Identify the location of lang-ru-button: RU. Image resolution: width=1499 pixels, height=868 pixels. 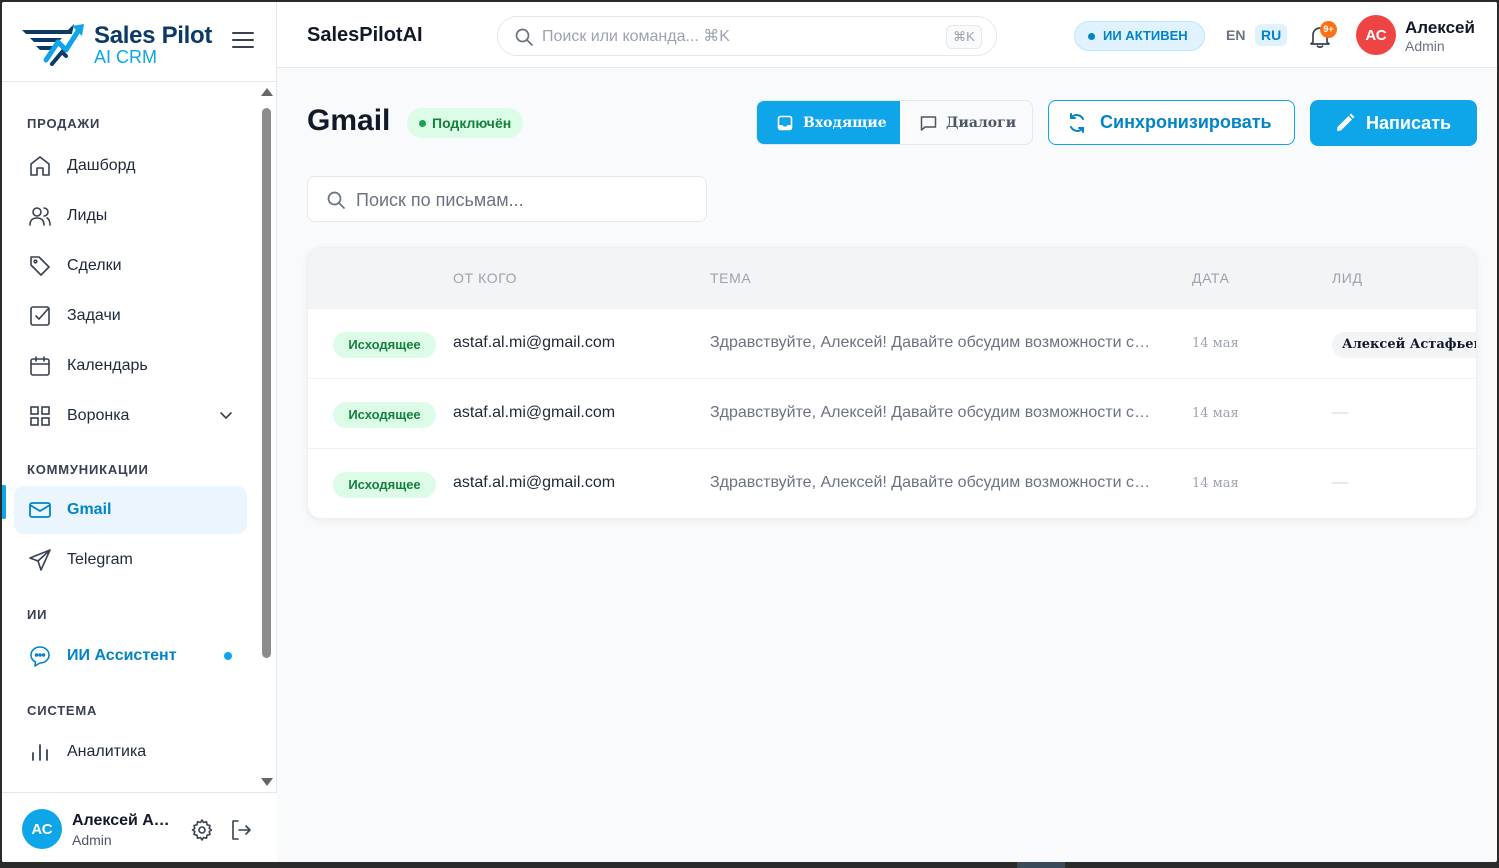
(1271, 35).